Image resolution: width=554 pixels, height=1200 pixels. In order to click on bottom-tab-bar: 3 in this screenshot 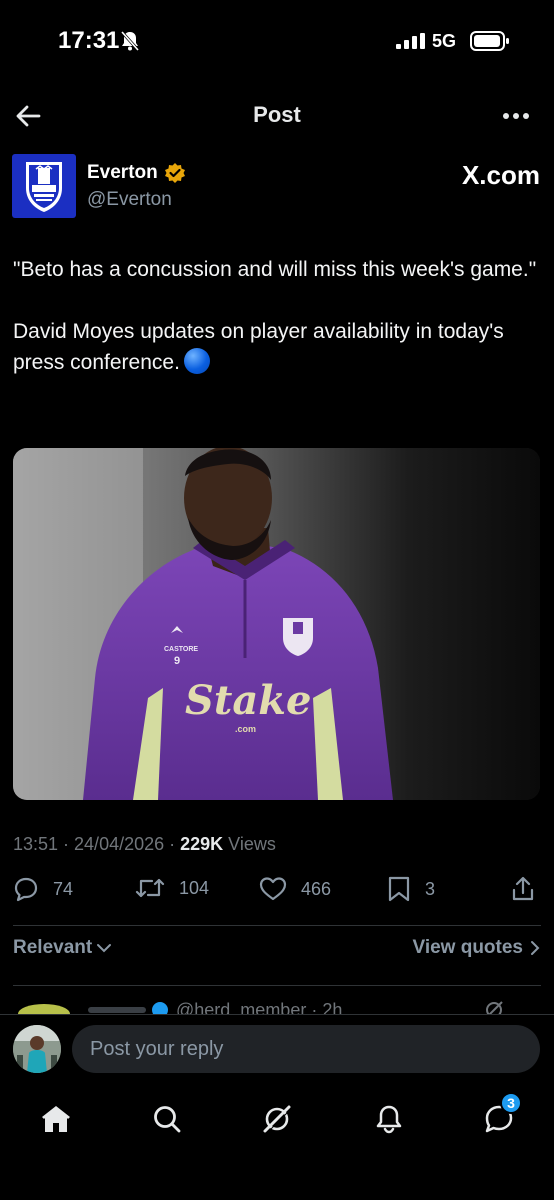, I will do `click(277, 1117)`.